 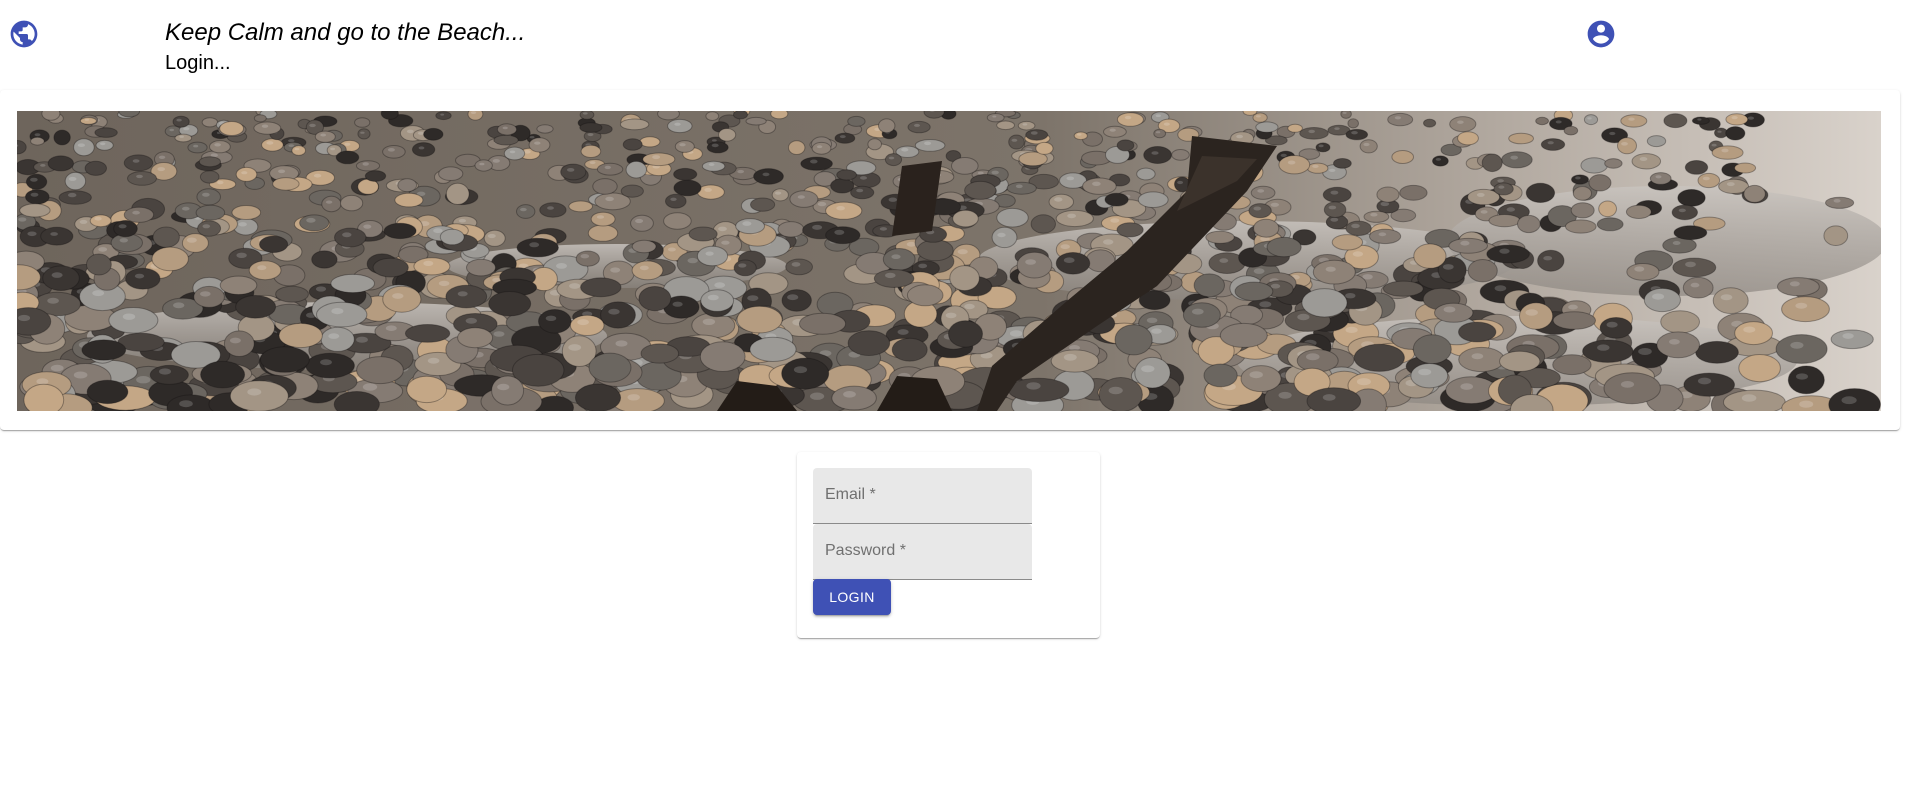 What do you see at coordinates (1601, 34) in the screenshot?
I see `account-circle-icon` at bounding box center [1601, 34].